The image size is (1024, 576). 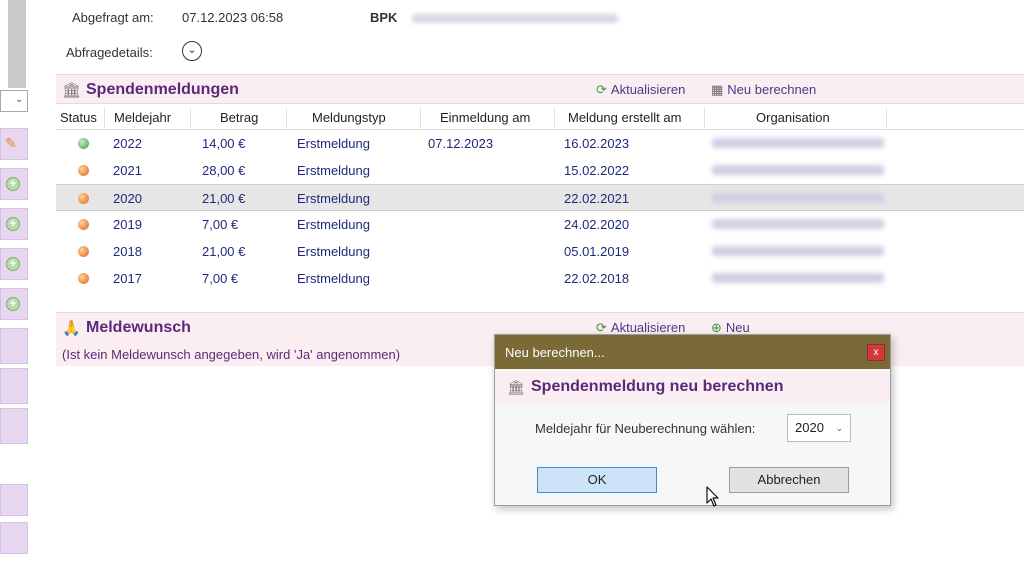 I want to click on refresh-icon: ⟳, so click(x=601, y=89).